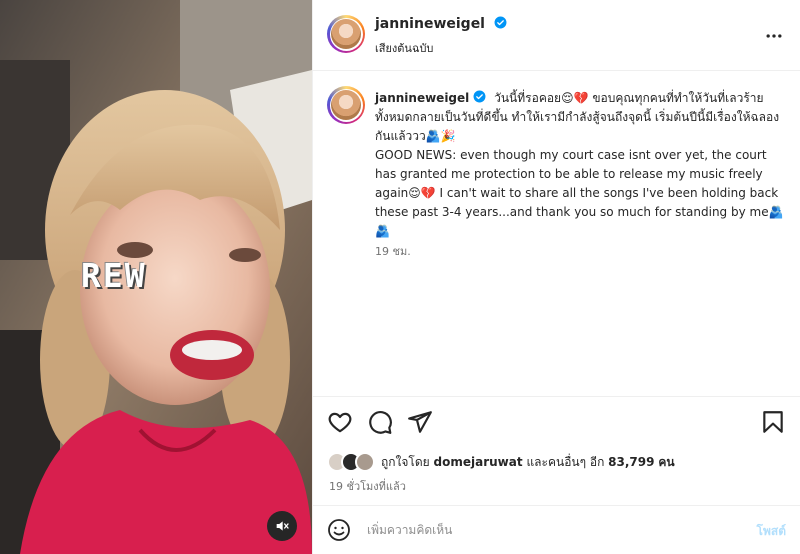  I want to click on heart-icon, so click(340, 422).